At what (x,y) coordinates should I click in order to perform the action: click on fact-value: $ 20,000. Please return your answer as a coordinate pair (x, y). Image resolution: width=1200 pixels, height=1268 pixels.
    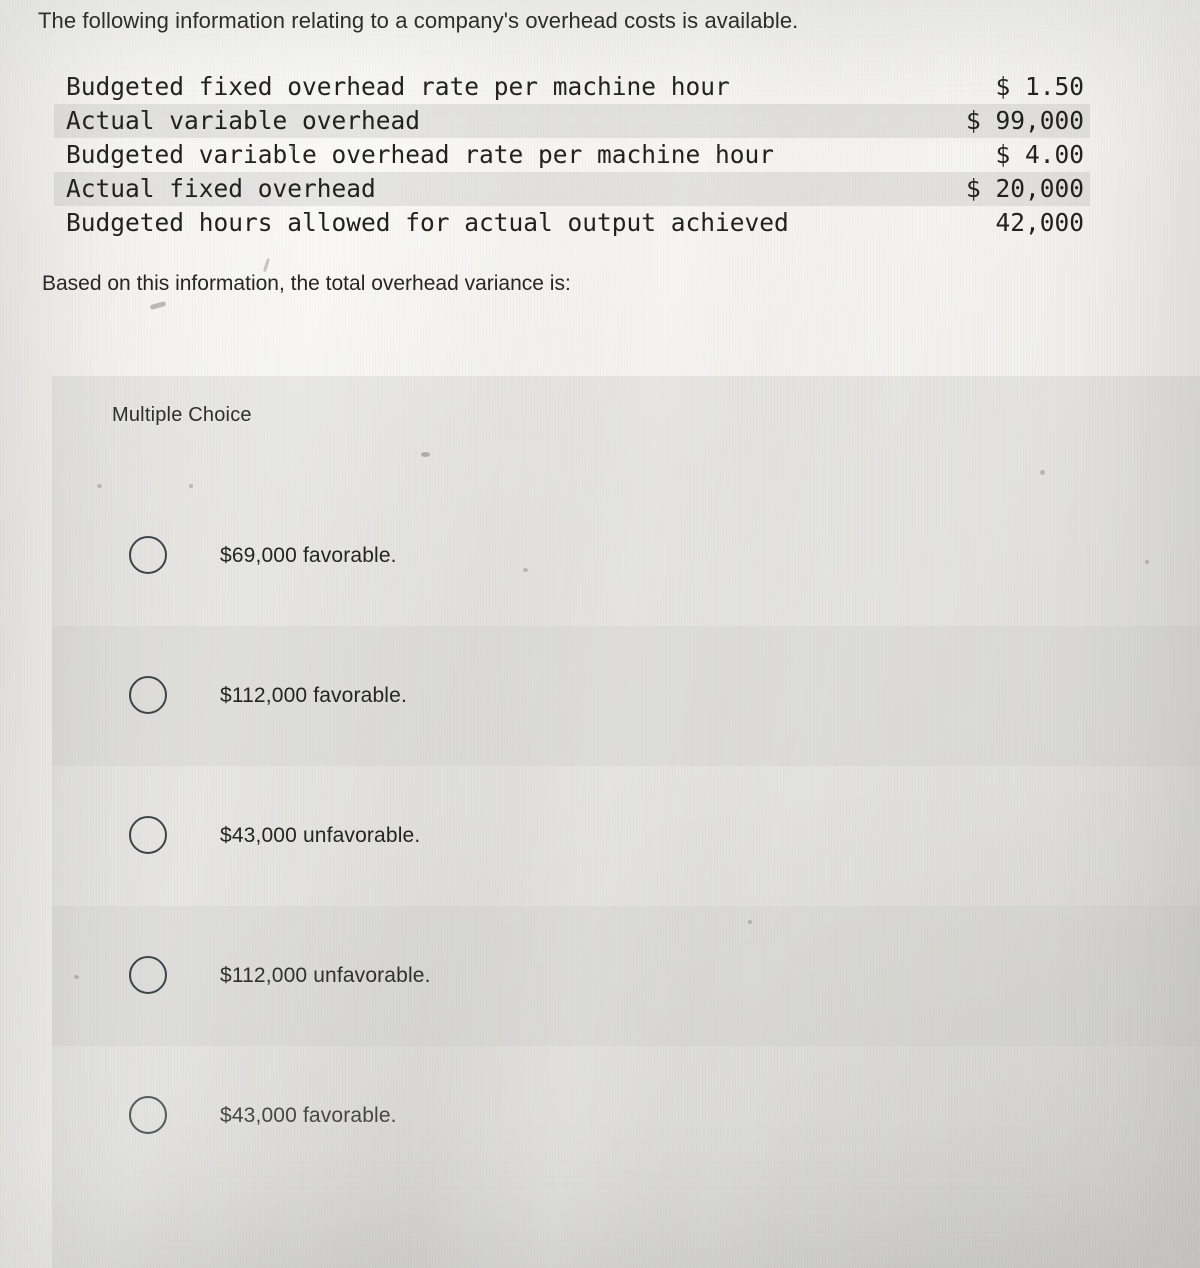
    Looking at the image, I should click on (1015, 189).